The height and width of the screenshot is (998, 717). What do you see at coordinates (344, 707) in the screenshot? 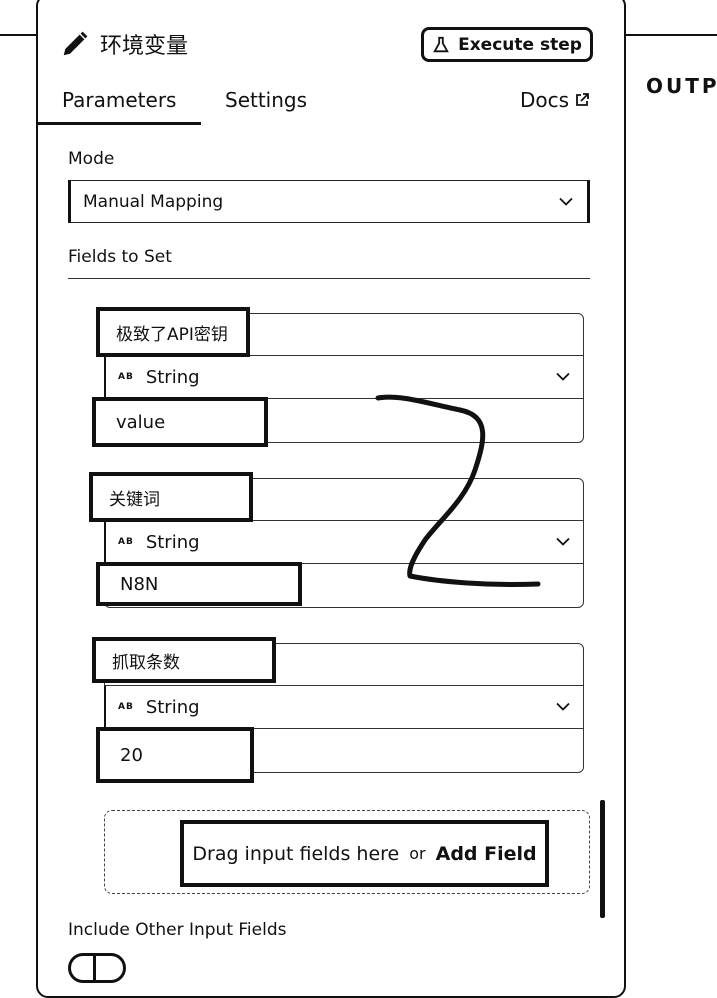
I see `field-type-select: AB String` at bounding box center [344, 707].